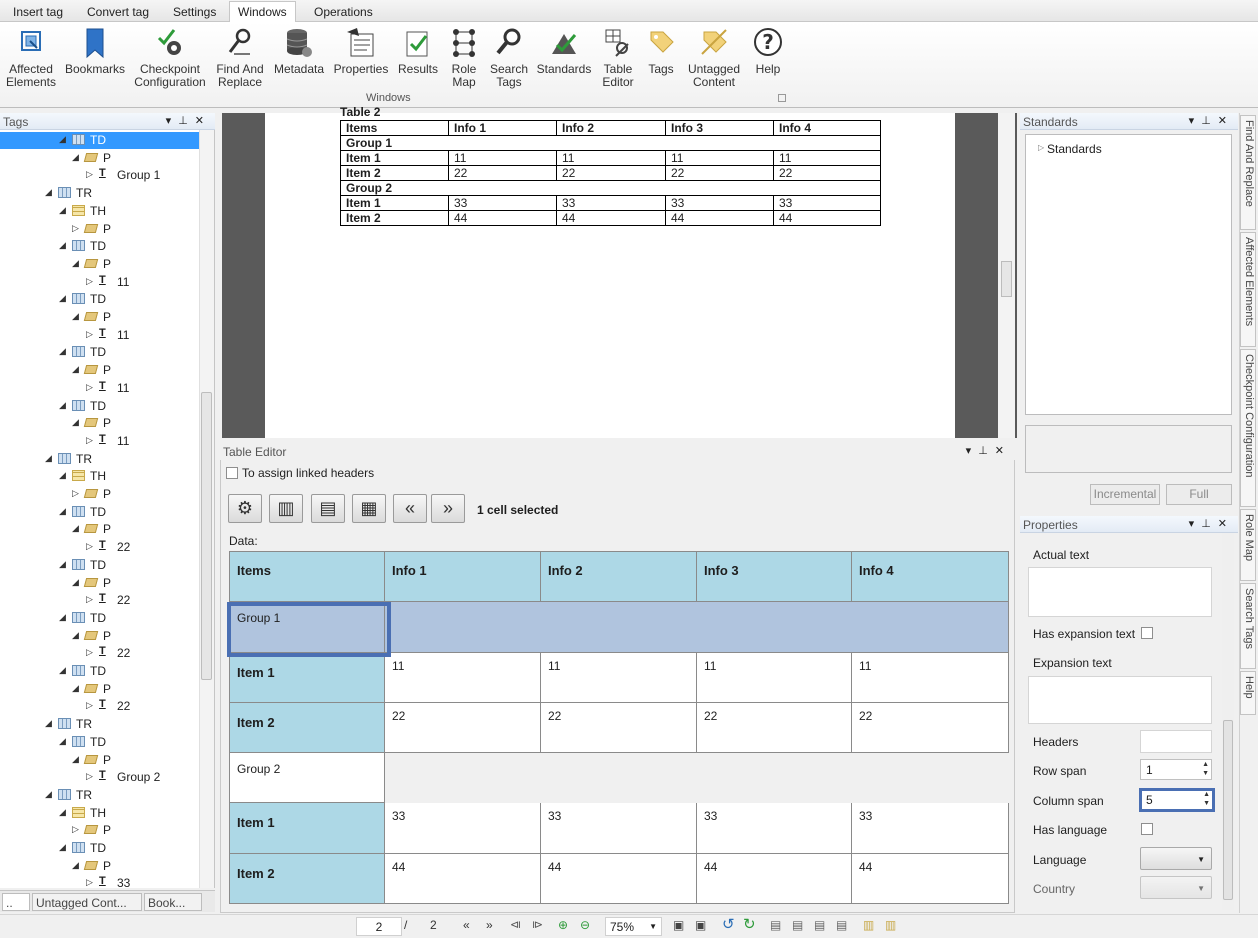 This screenshot has width=1258, height=938. Describe the element at coordinates (369, 508) in the screenshot. I see `cell-select-button: ▦` at that location.